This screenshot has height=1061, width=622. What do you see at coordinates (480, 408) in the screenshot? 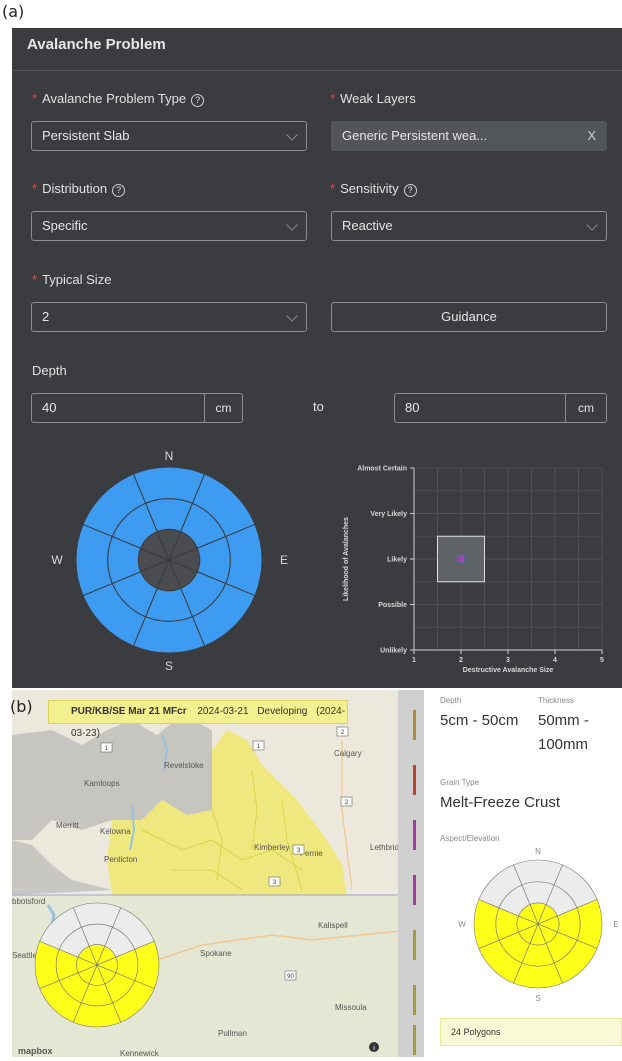
I see `depth-to-input: 80` at bounding box center [480, 408].